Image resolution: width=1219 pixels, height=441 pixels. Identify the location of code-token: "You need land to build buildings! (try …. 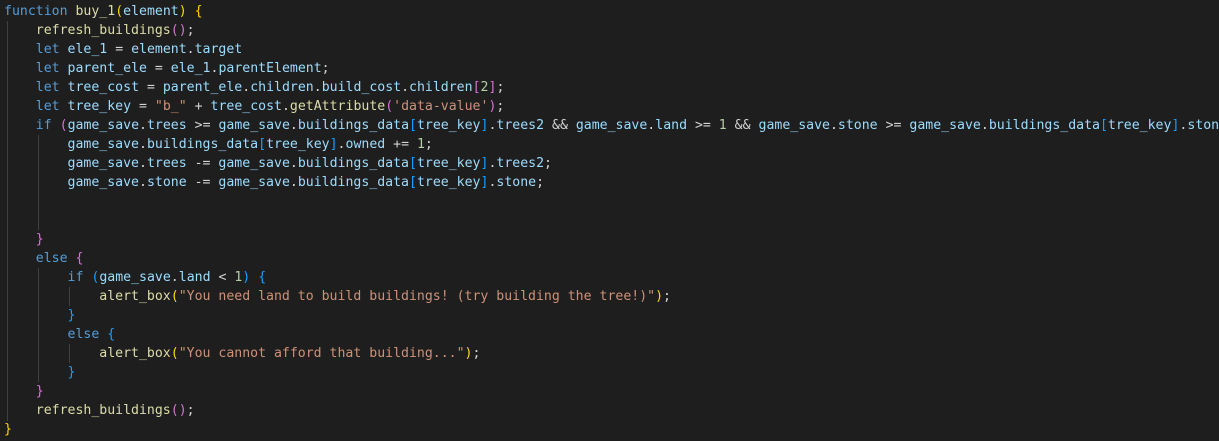
(417, 296).